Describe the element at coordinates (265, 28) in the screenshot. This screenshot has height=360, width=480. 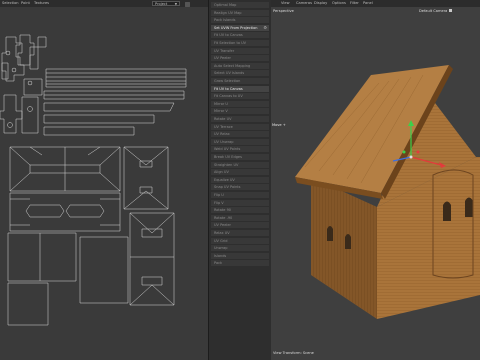
I see `gear-icon: ⚙` at that location.